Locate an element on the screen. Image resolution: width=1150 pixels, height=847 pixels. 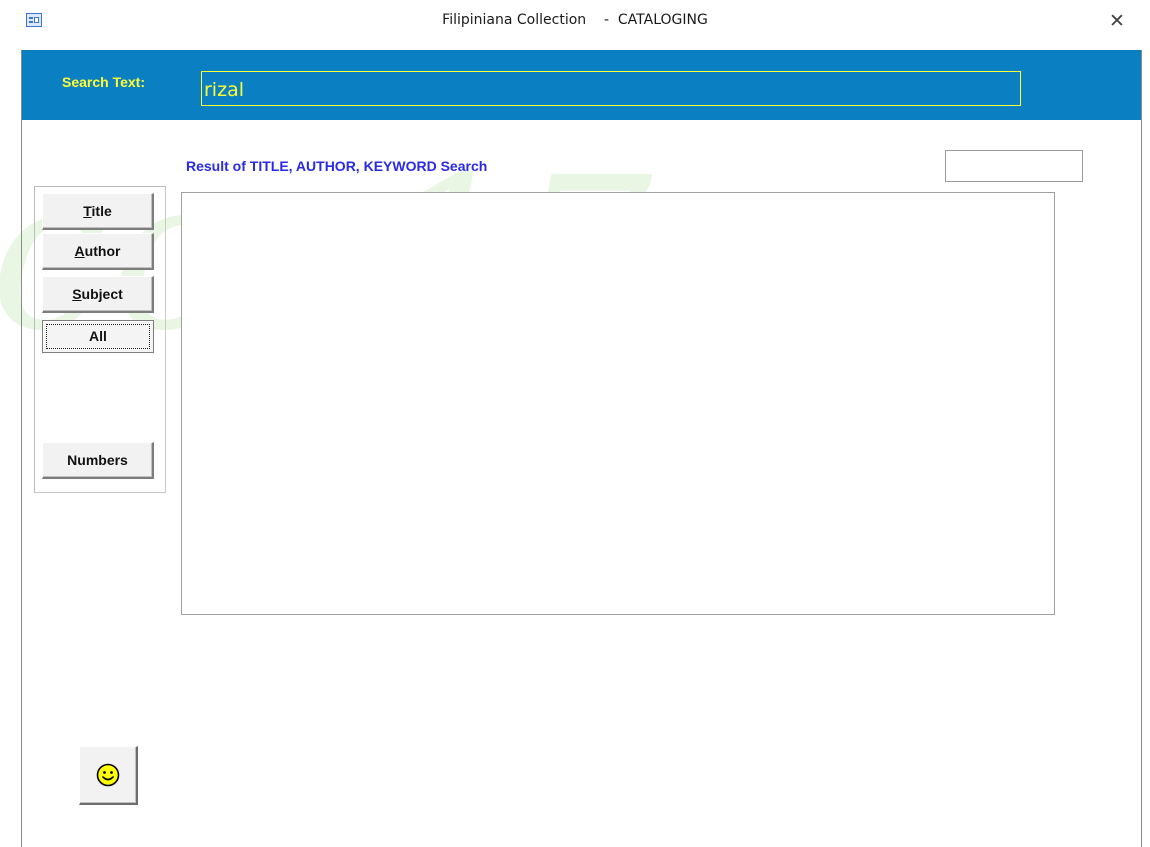
smiley-icon is located at coordinates (108, 775).